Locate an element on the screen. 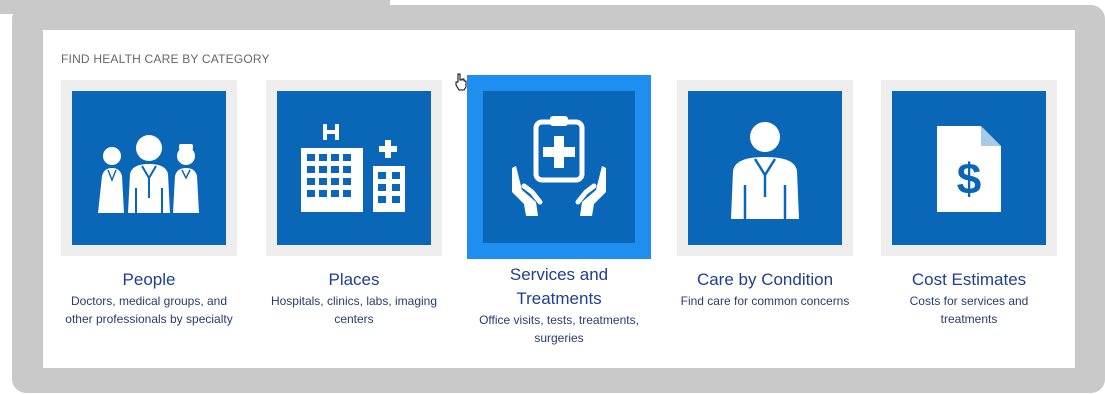 Image resolution: width=1105 pixels, height=394 pixels. category-tile-services is located at coordinates (559, 167).